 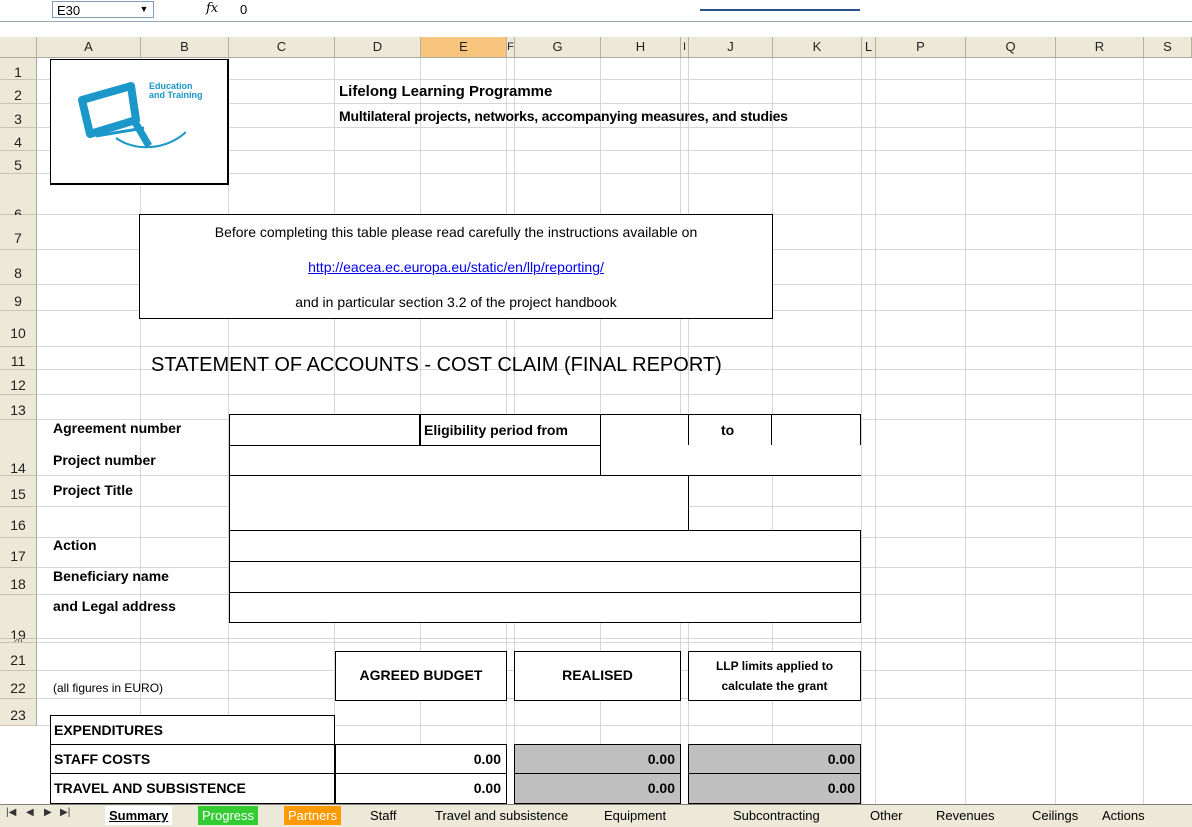 What do you see at coordinates (510, 430) in the screenshot?
I see `eligibility-label-box: Eligibility period from` at bounding box center [510, 430].